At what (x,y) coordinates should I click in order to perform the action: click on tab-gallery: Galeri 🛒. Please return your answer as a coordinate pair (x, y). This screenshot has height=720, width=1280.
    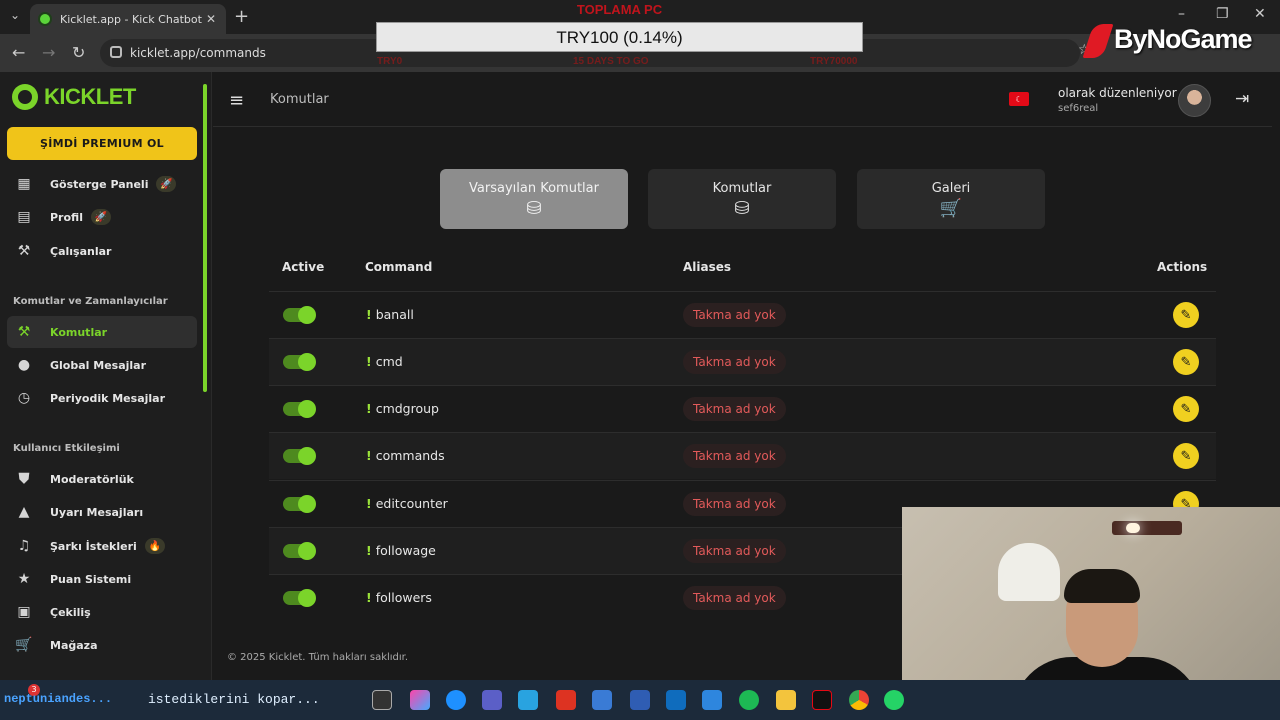
    Looking at the image, I should click on (951, 199).